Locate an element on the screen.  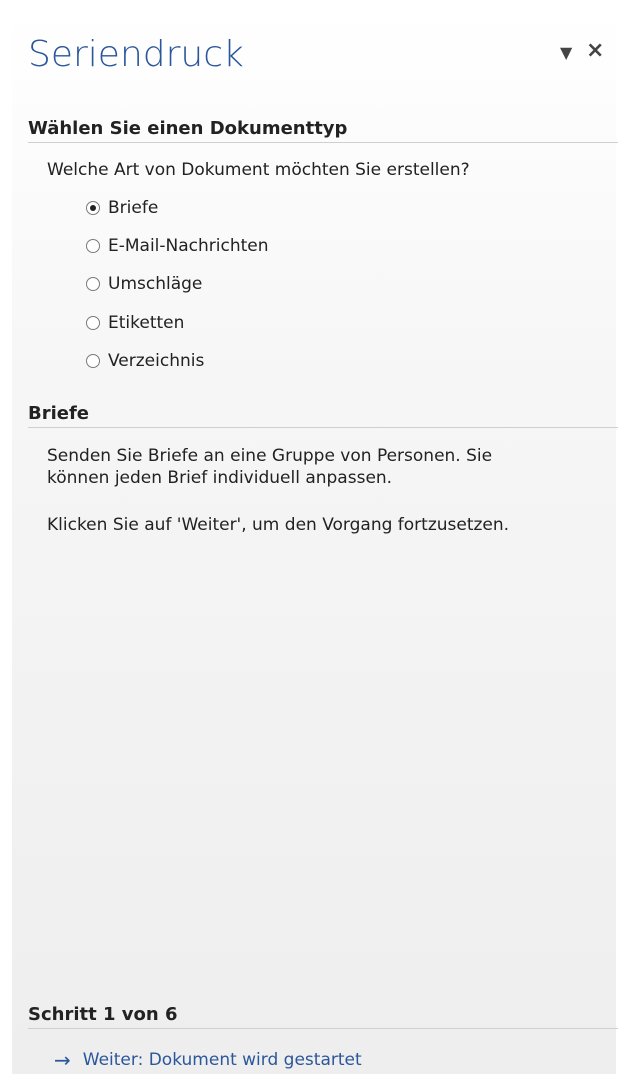
radio-label: Verzeichnis is located at coordinates (156, 361).